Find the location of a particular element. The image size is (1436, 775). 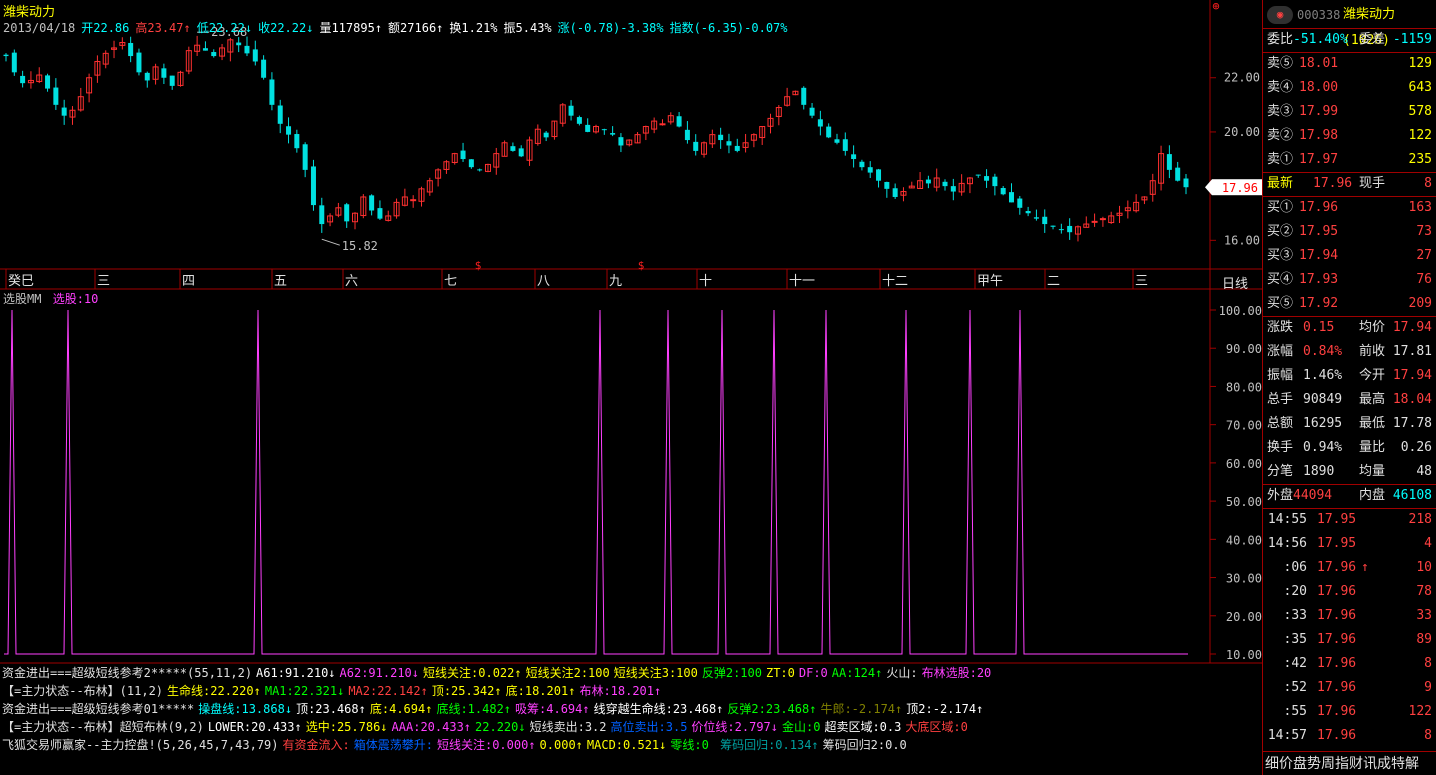

buy-level-label: 买① is located at coordinates (1280, 207).